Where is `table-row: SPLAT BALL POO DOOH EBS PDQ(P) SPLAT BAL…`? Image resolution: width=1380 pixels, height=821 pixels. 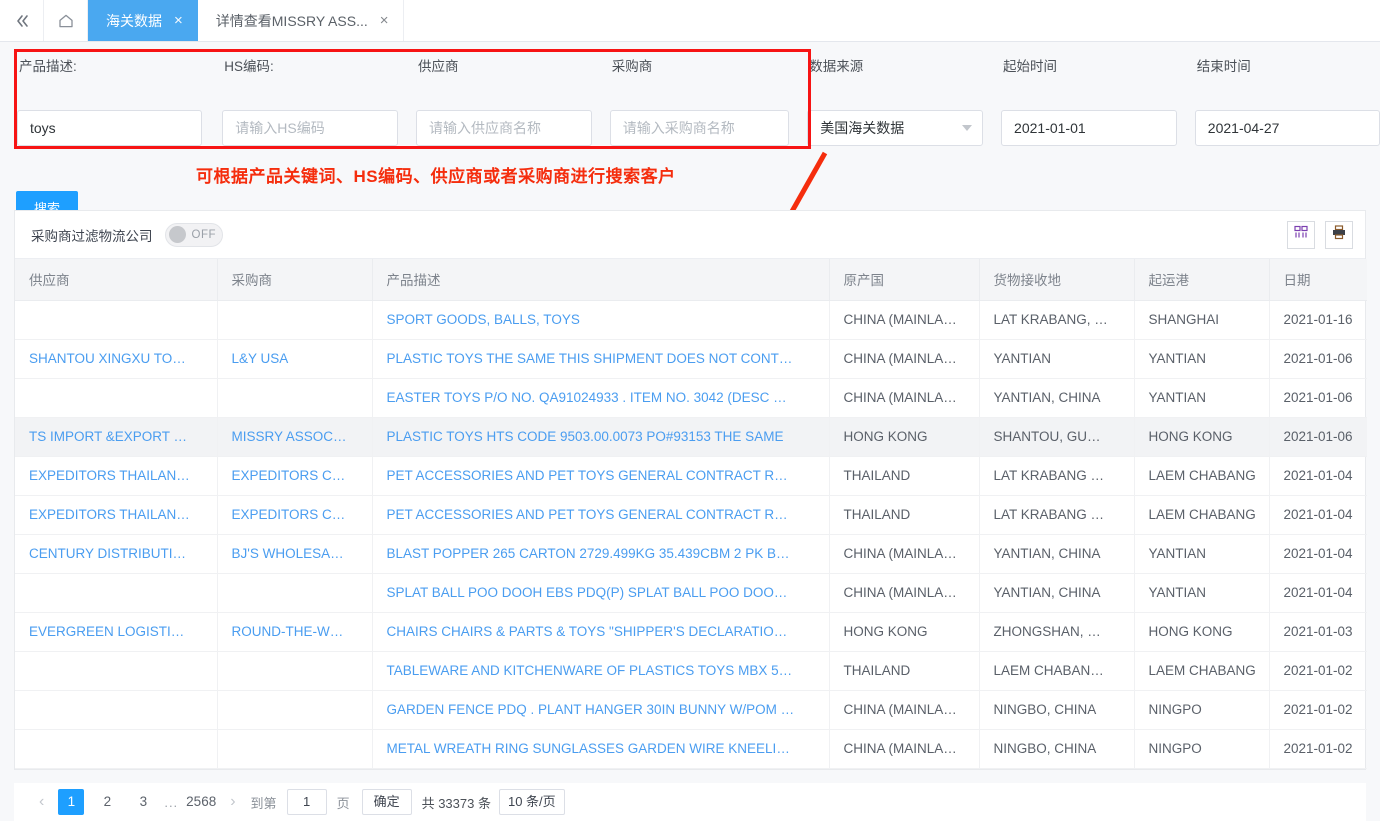 table-row: SPLAT BALL POO DOOH EBS PDQ(P) SPLAT BAL… is located at coordinates (691, 593).